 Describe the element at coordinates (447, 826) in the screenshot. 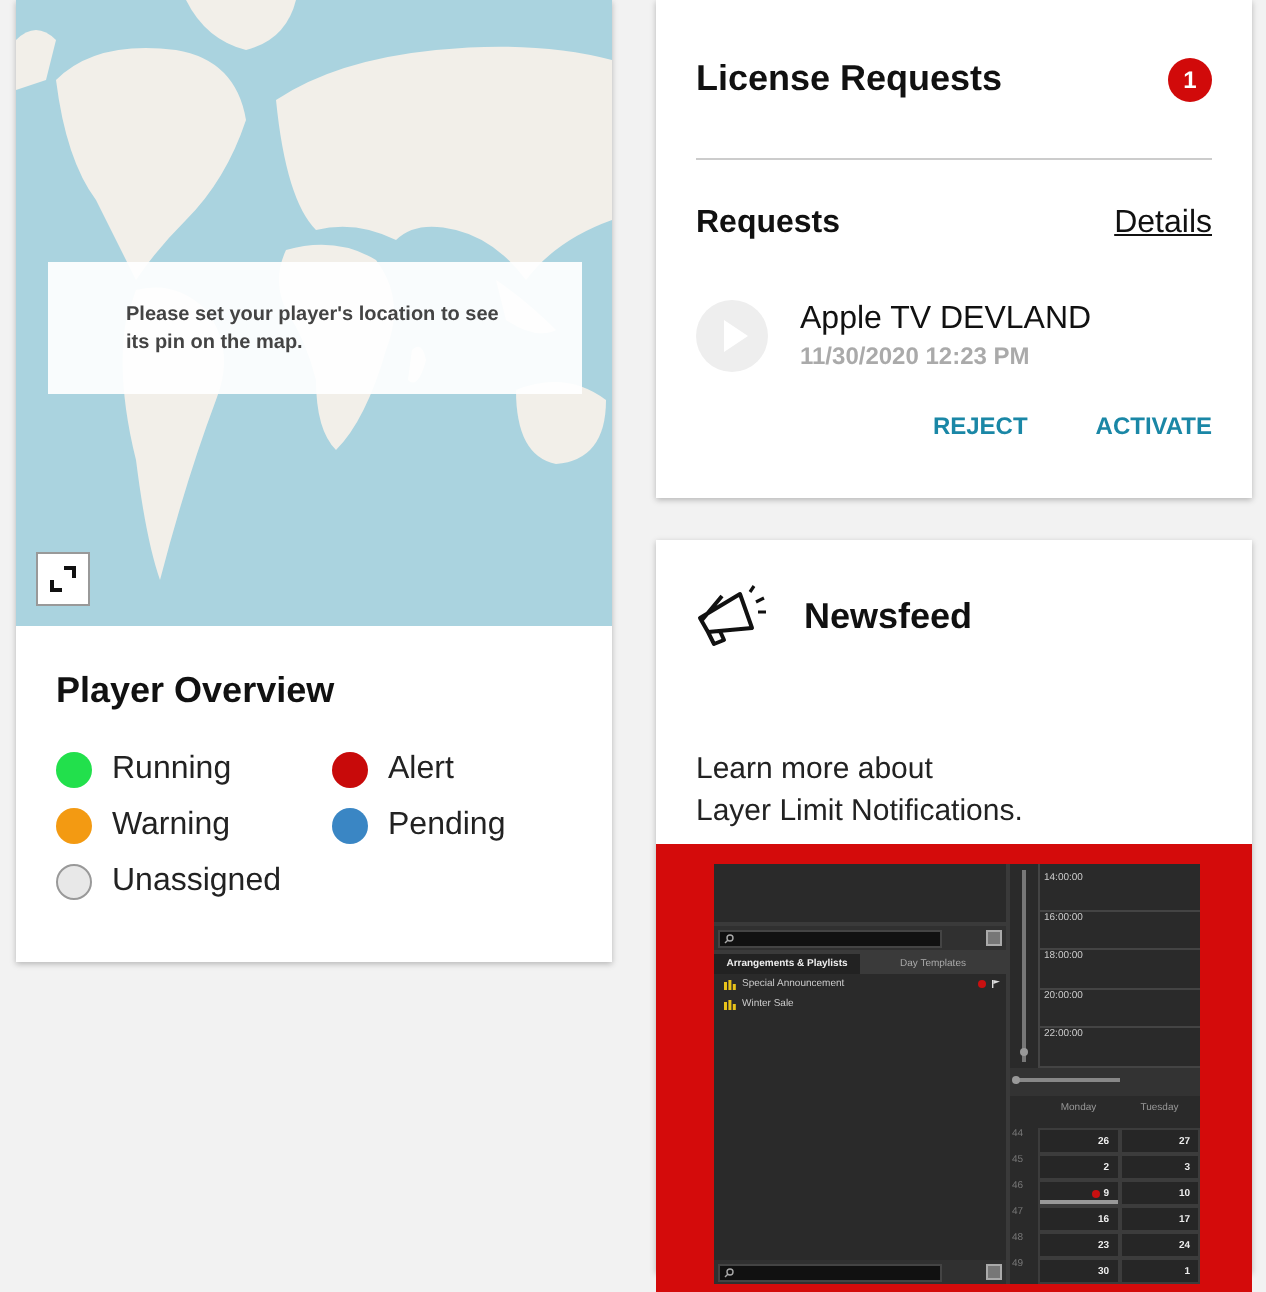

I see `legend-label: Pending` at that location.